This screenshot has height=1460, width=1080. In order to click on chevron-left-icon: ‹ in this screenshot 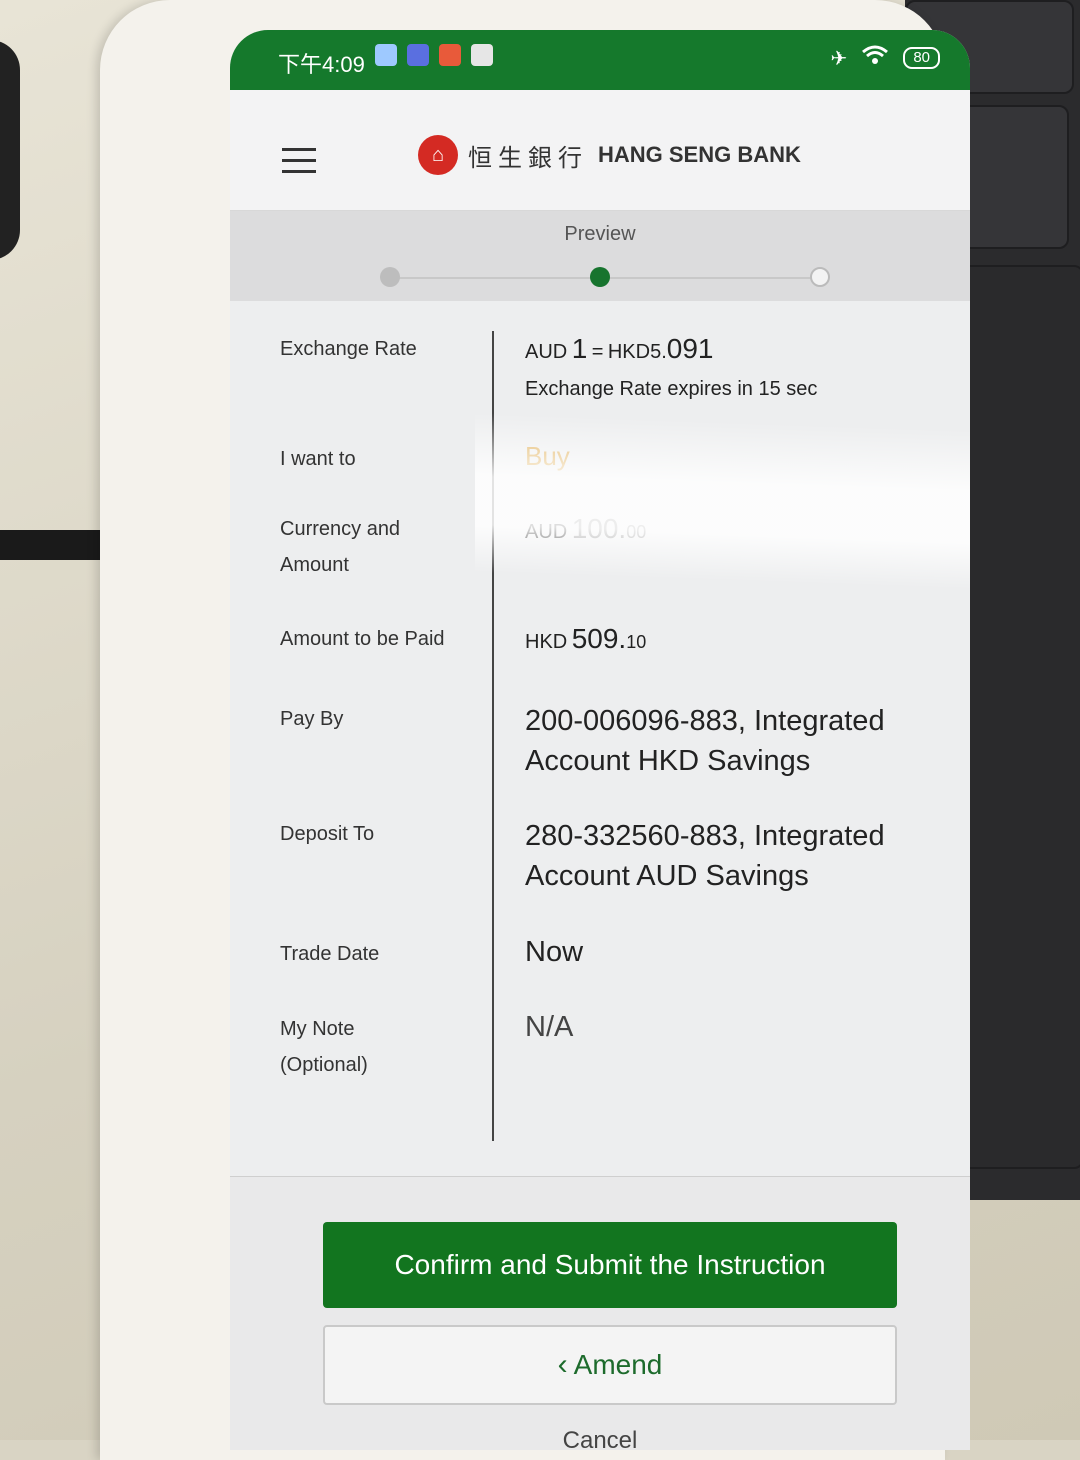, I will do `click(562, 1364)`.